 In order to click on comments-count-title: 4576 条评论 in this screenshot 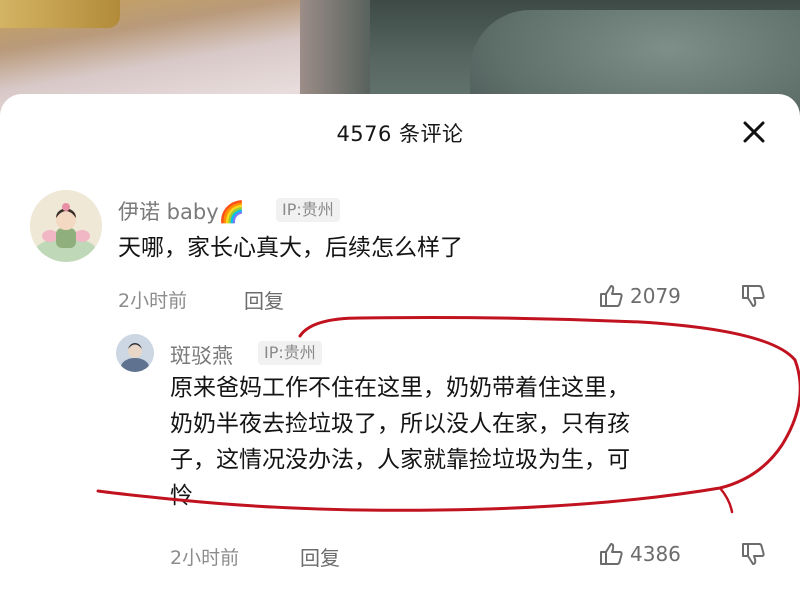, I will do `click(400, 134)`.